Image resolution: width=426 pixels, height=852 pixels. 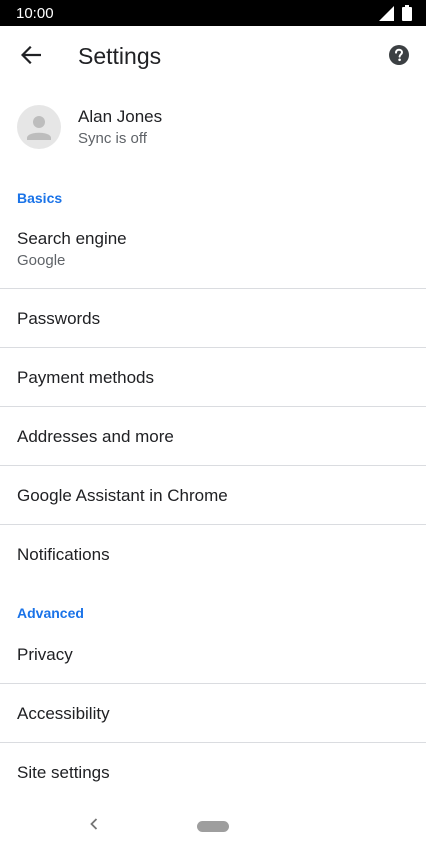 What do you see at coordinates (59, 318) in the screenshot?
I see `setting-label: Passwords` at bounding box center [59, 318].